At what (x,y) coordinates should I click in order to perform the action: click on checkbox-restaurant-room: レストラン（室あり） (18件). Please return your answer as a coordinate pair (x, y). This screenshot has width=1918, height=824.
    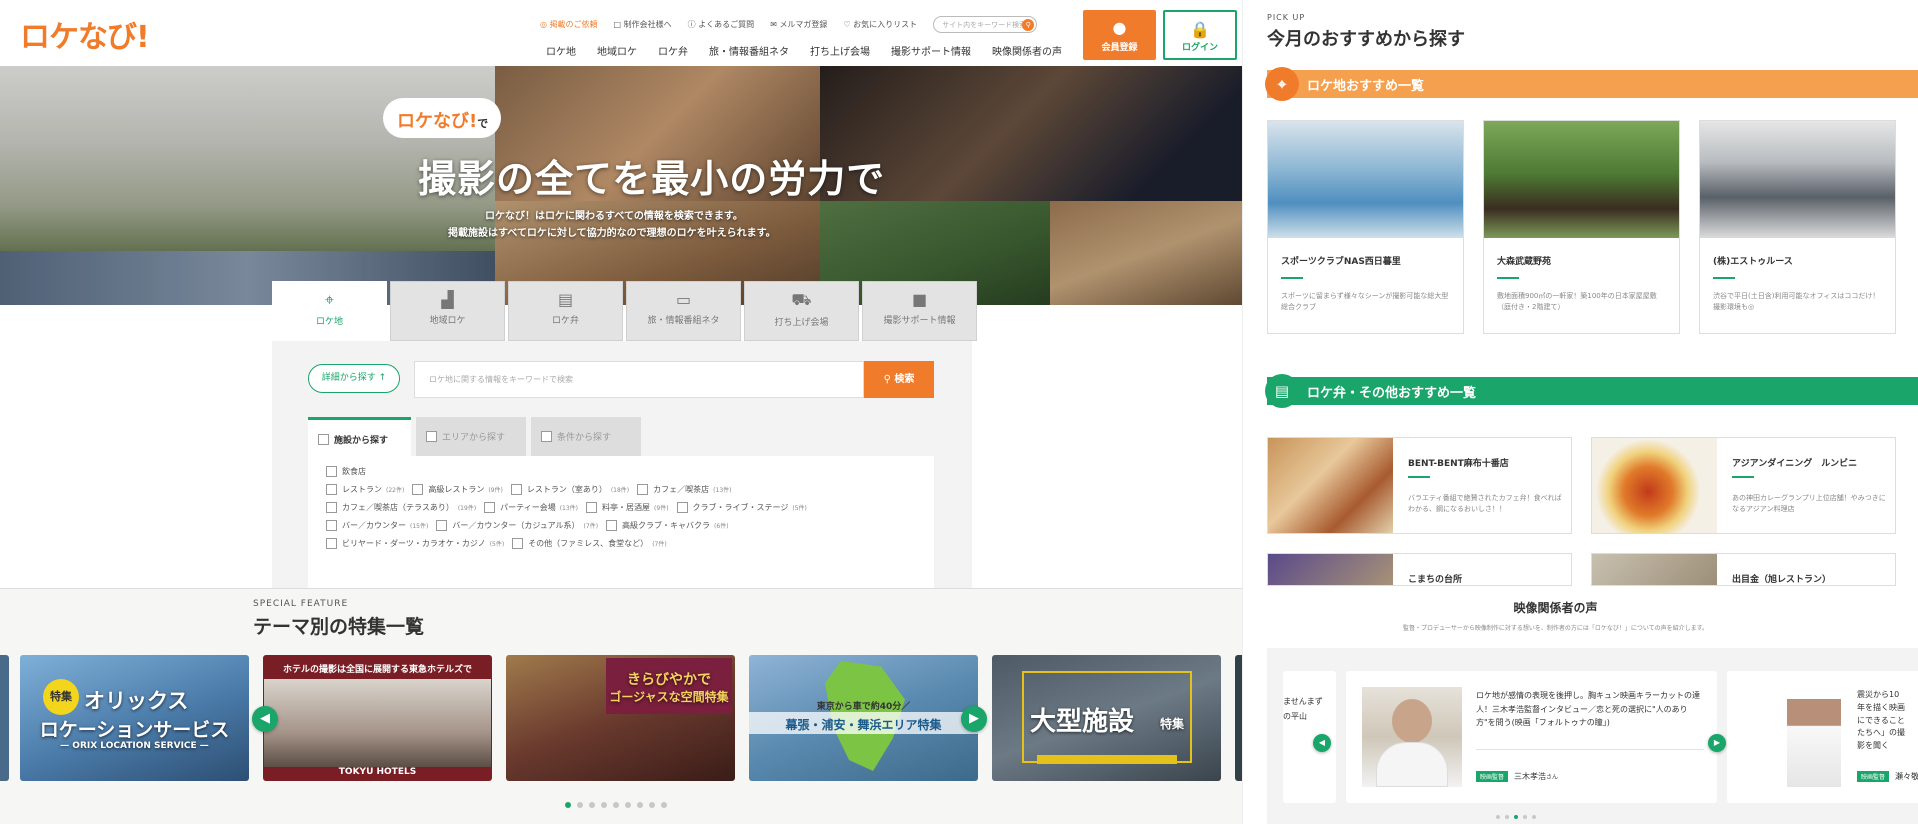
    Looking at the image, I should click on (569, 489).